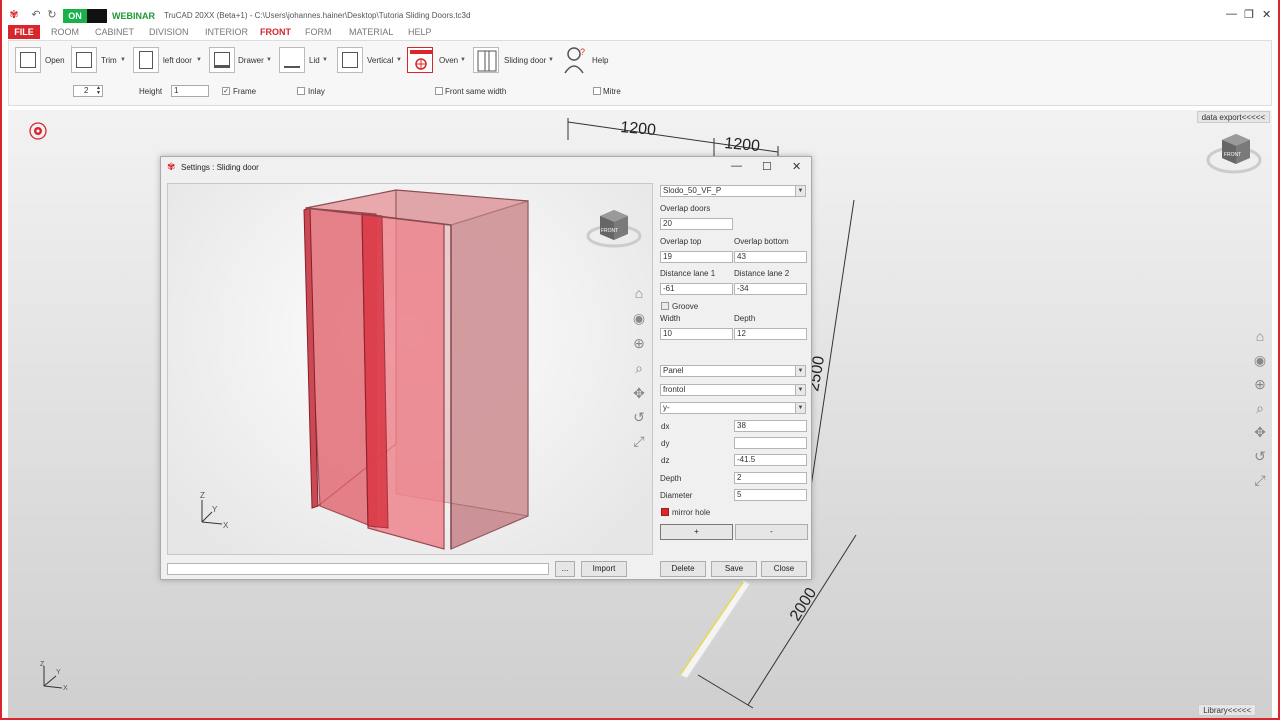 The height and width of the screenshot is (720, 1280). Describe the element at coordinates (146, 60) in the screenshot. I see `left-door-button-icon` at that location.